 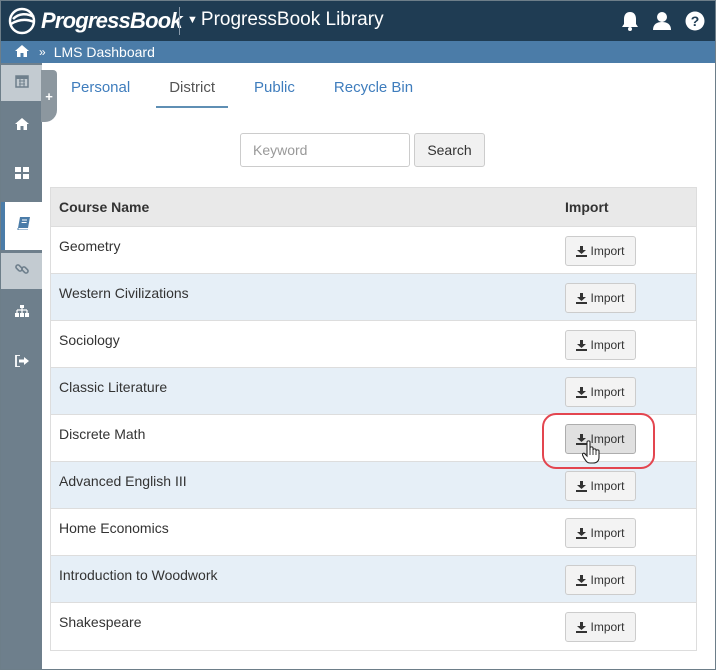 What do you see at coordinates (123, 481) in the screenshot?
I see `course-name: Advanced English III` at bounding box center [123, 481].